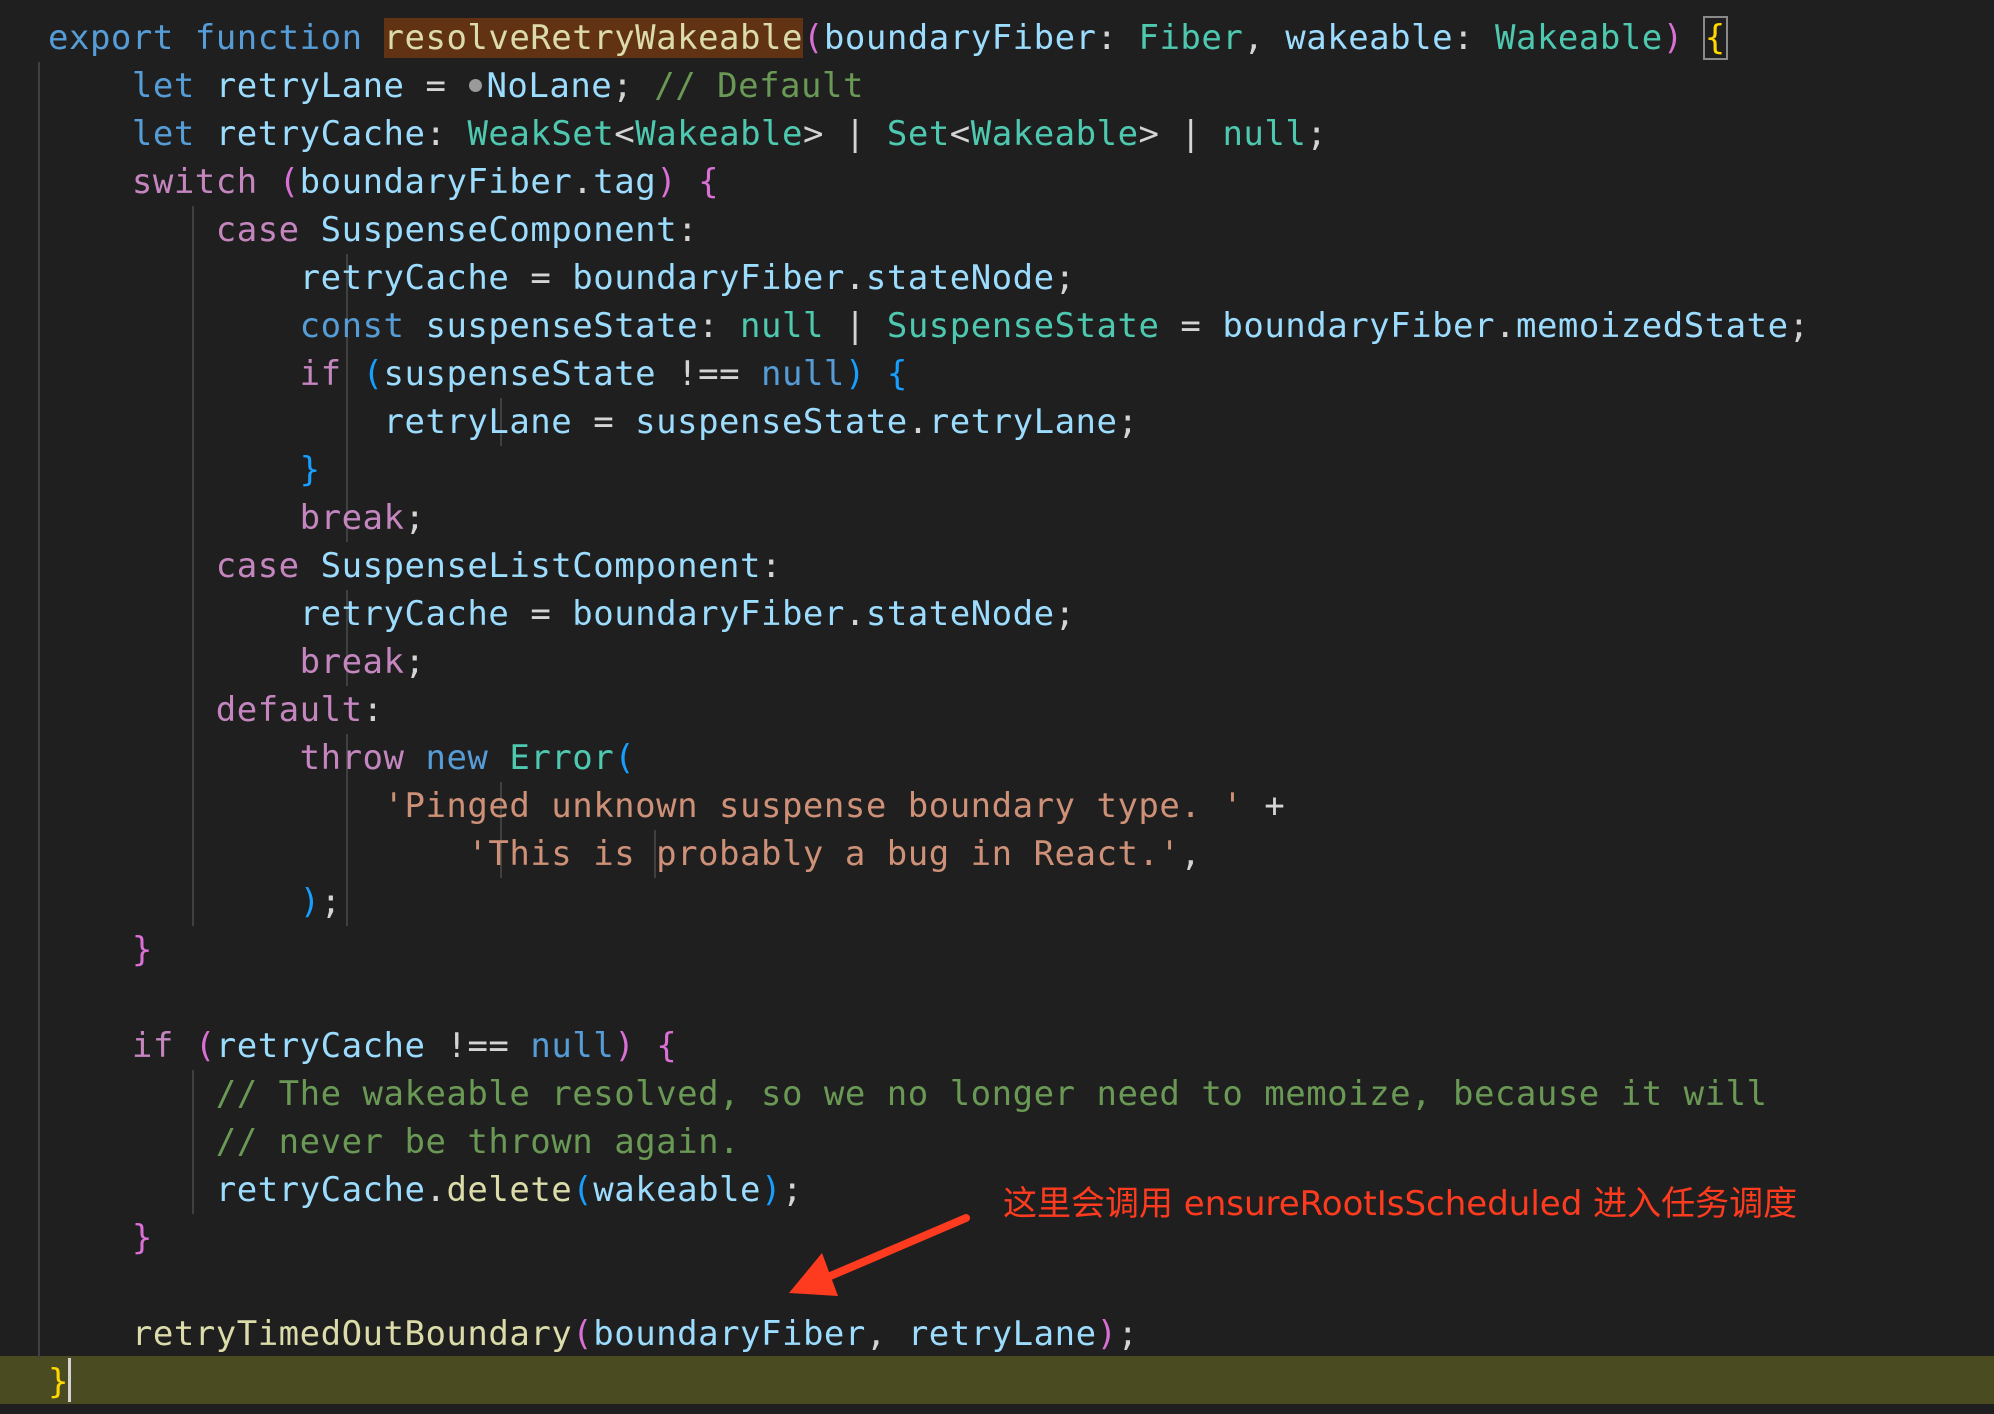 This screenshot has width=1994, height=1414. Describe the element at coordinates (924, 1046) in the screenshot. I see `code-line: if (retryCache !== null) {` at that location.